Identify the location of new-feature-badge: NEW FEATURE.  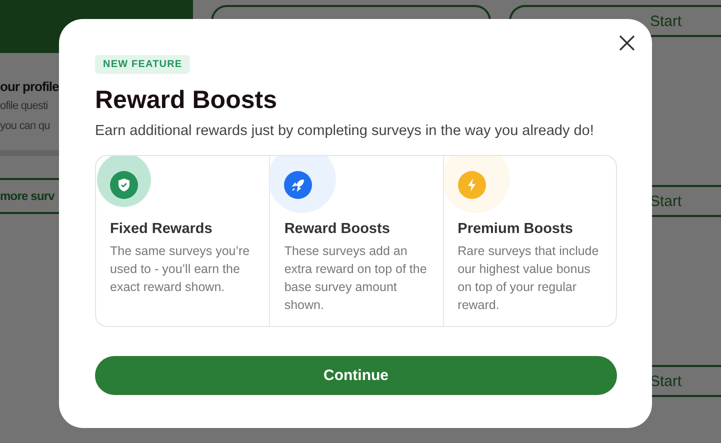
(142, 64).